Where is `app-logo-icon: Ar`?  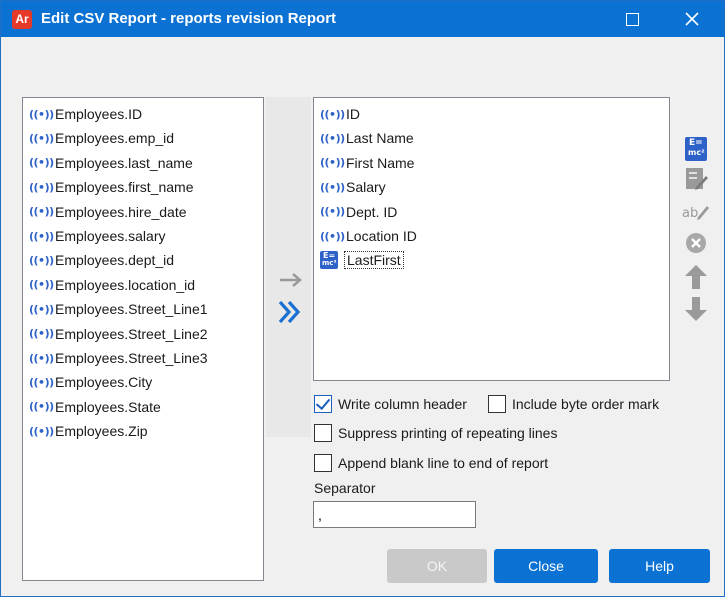
app-logo-icon: Ar is located at coordinates (22, 19).